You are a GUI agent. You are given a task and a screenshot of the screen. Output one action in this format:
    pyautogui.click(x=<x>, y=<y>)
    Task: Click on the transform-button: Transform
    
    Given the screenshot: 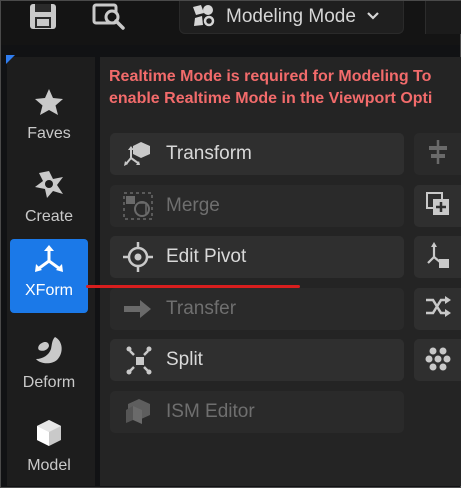 What is the action you would take?
    pyautogui.click(x=257, y=154)
    